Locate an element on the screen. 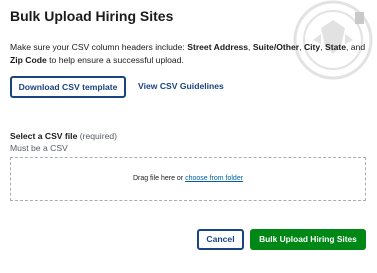  intro-field-zip: Zip Code is located at coordinates (28, 60).